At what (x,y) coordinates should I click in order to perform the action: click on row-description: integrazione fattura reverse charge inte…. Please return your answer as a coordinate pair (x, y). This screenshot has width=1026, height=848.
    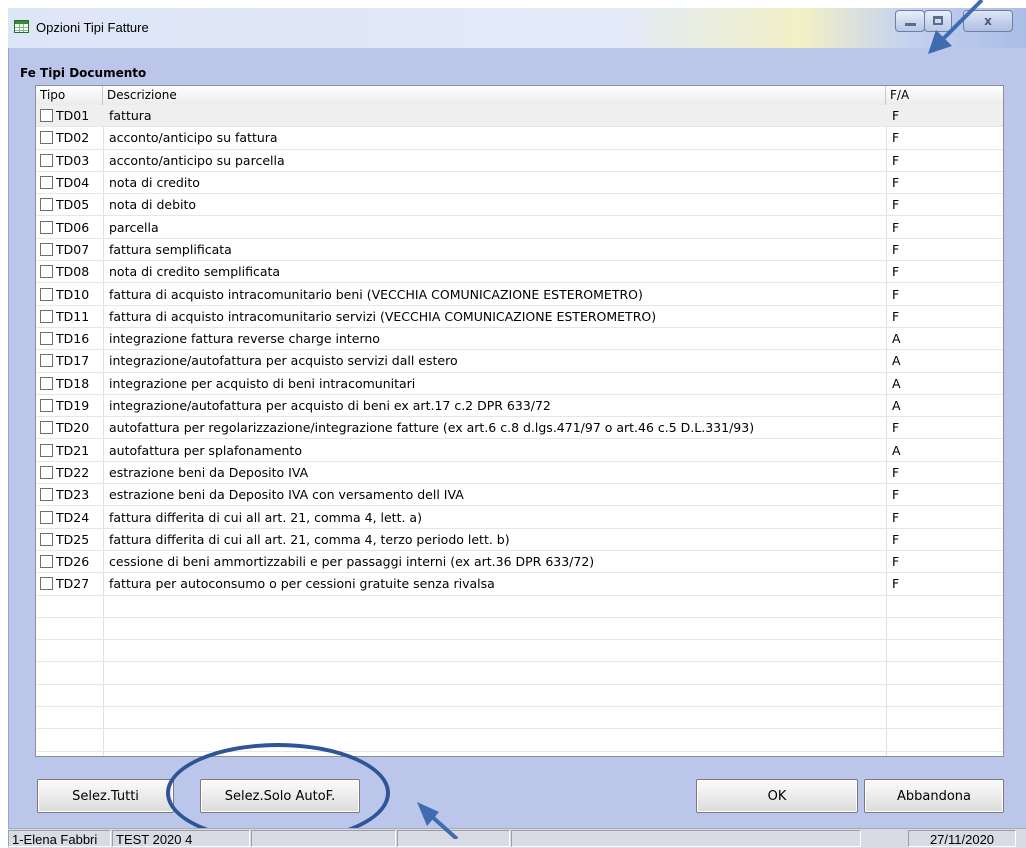
    Looking at the image, I should click on (244, 339).